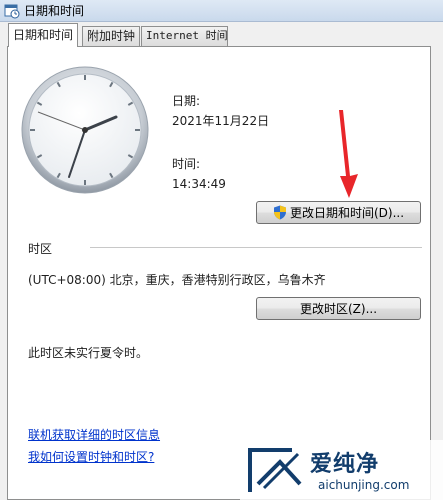 This screenshot has height=500, width=443. I want to click on time-value: 14:34:49, so click(199, 184).